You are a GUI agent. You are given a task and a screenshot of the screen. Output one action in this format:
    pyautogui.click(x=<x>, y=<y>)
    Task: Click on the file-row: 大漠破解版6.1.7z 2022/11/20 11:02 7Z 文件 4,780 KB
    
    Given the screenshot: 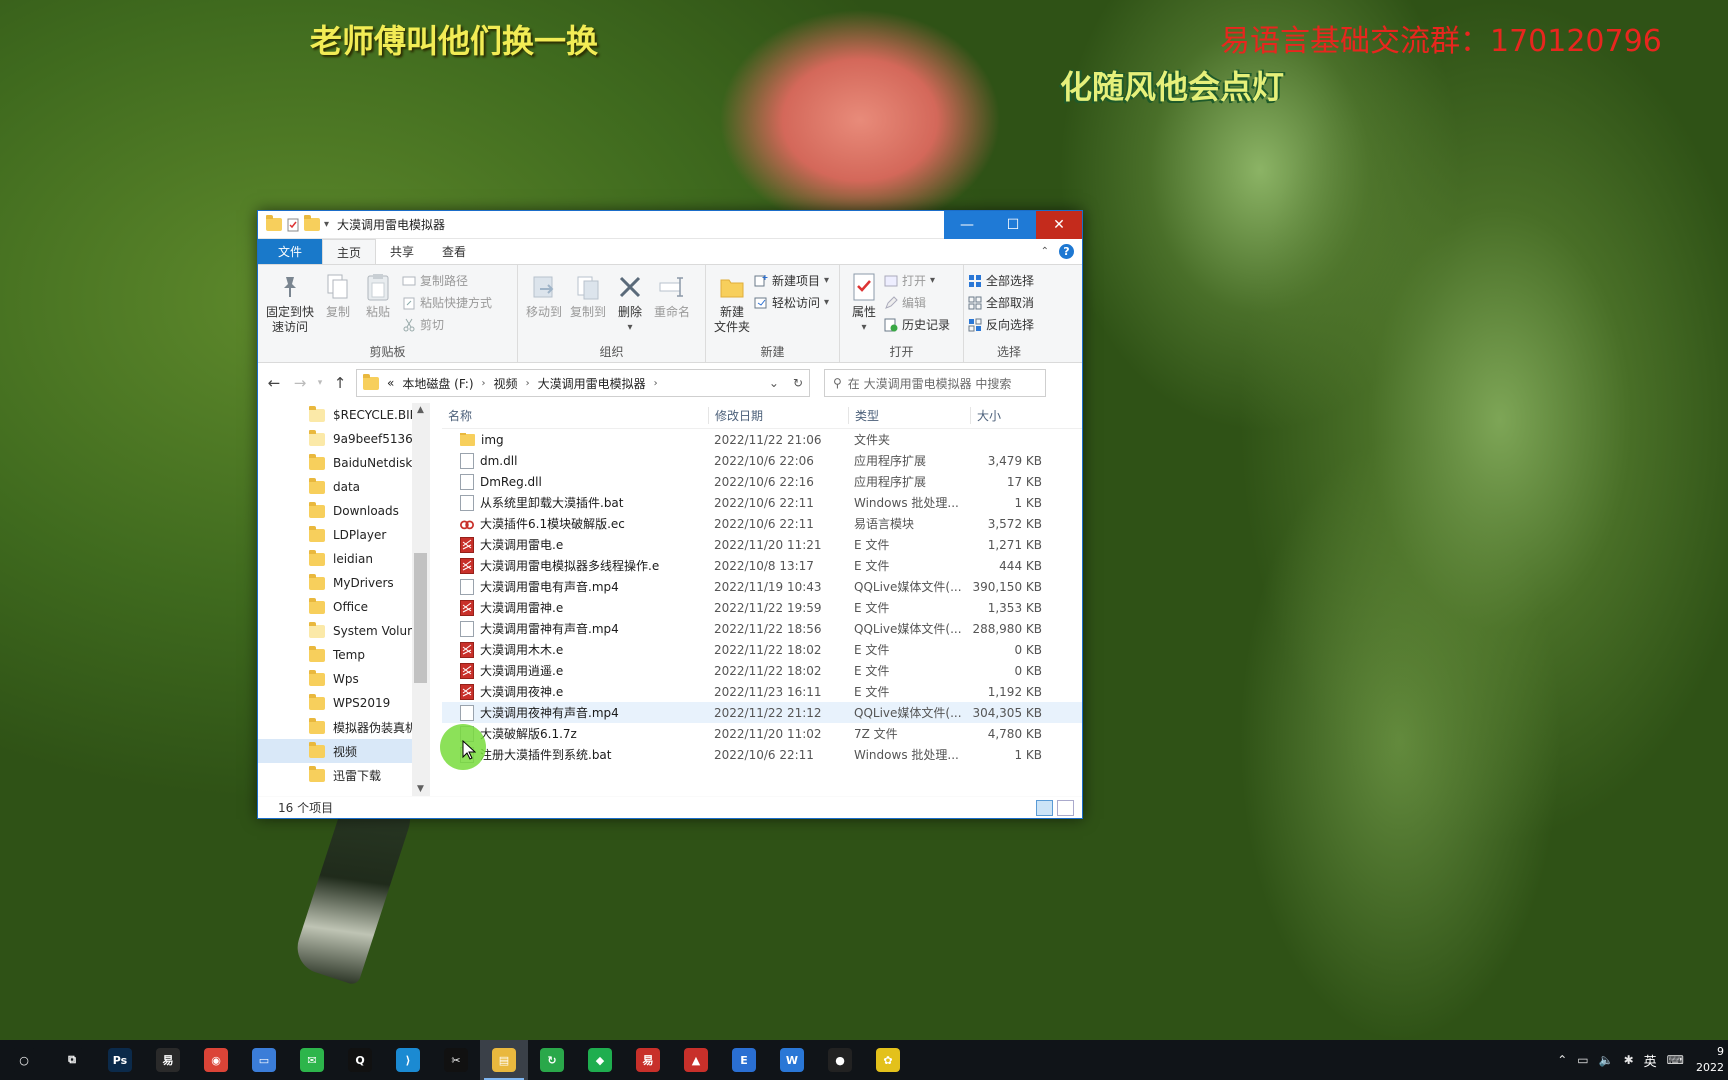 What is the action you would take?
    pyautogui.click(x=762, y=733)
    